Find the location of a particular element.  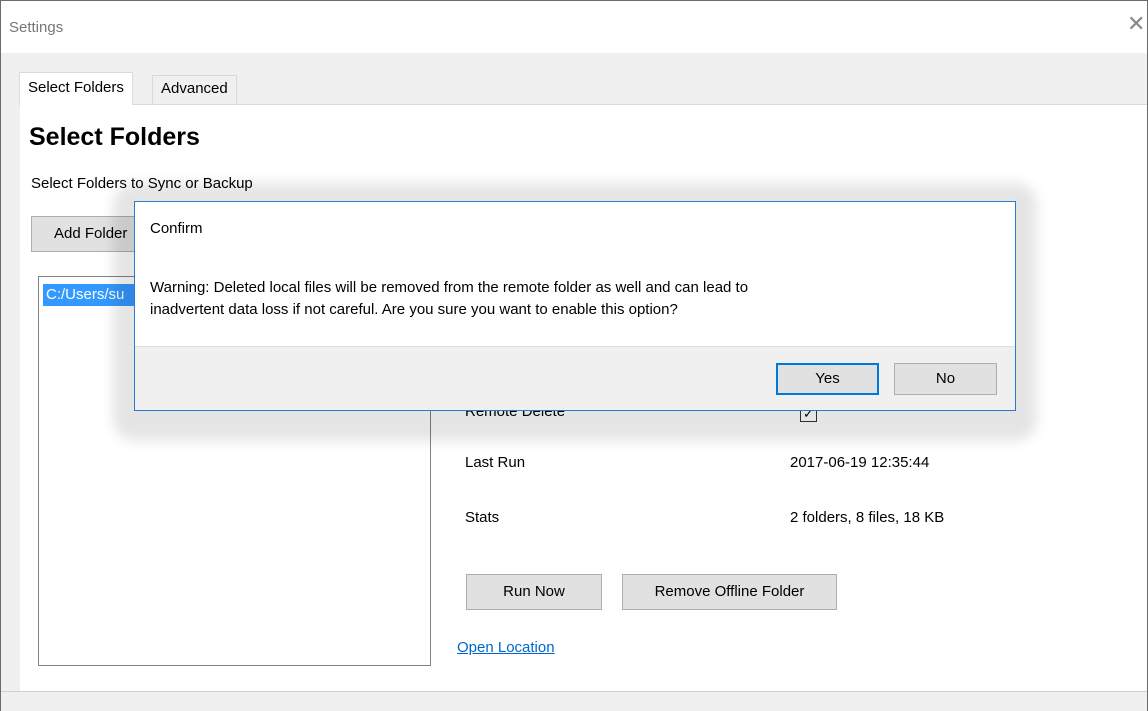

no-button: No is located at coordinates (945, 379).